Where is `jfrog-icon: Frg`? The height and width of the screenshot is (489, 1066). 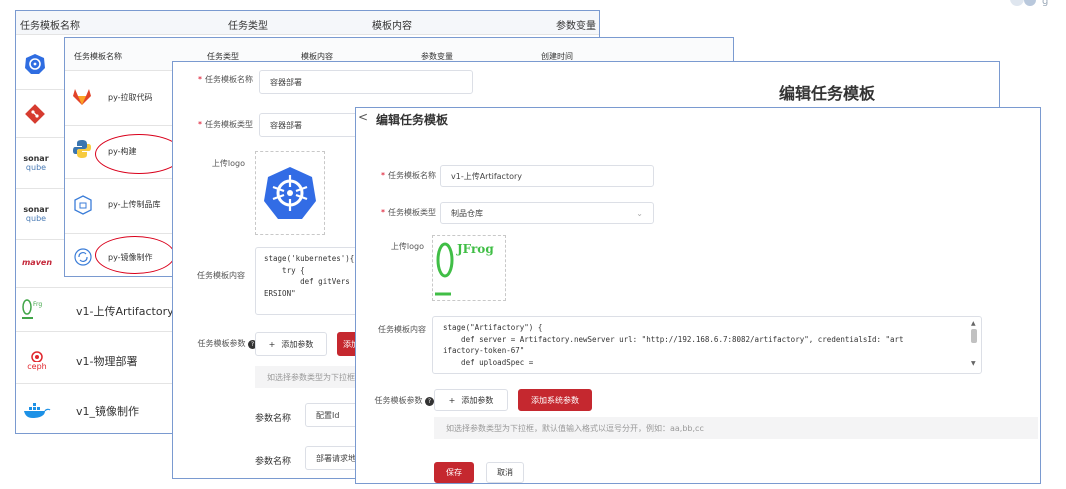 jfrog-icon: Frg is located at coordinates (33, 309).